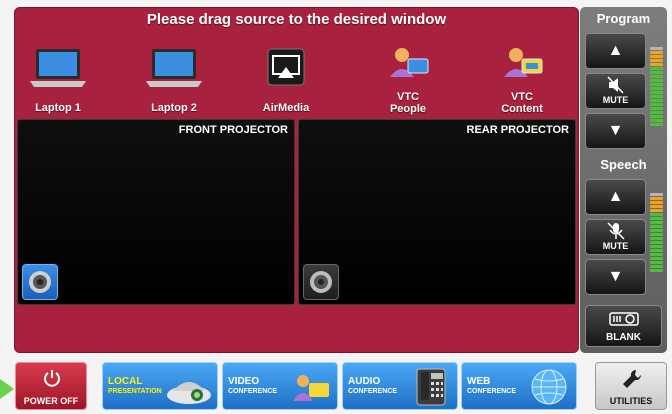 The image size is (672, 414). Describe the element at coordinates (631, 401) in the screenshot. I see `utilities-label: UTILITIES` at that location.